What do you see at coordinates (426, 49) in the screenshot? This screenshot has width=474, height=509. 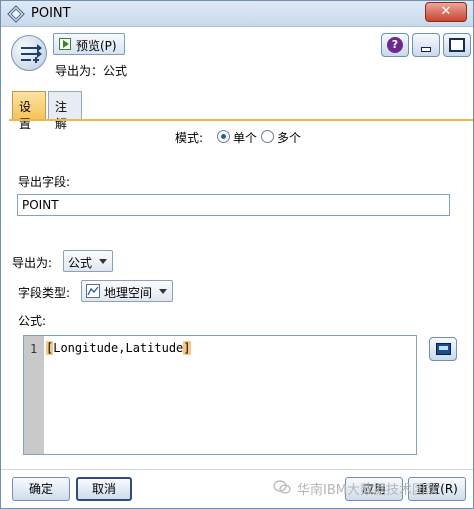 I see `minimize-icon` at bounding box center [426, 49].